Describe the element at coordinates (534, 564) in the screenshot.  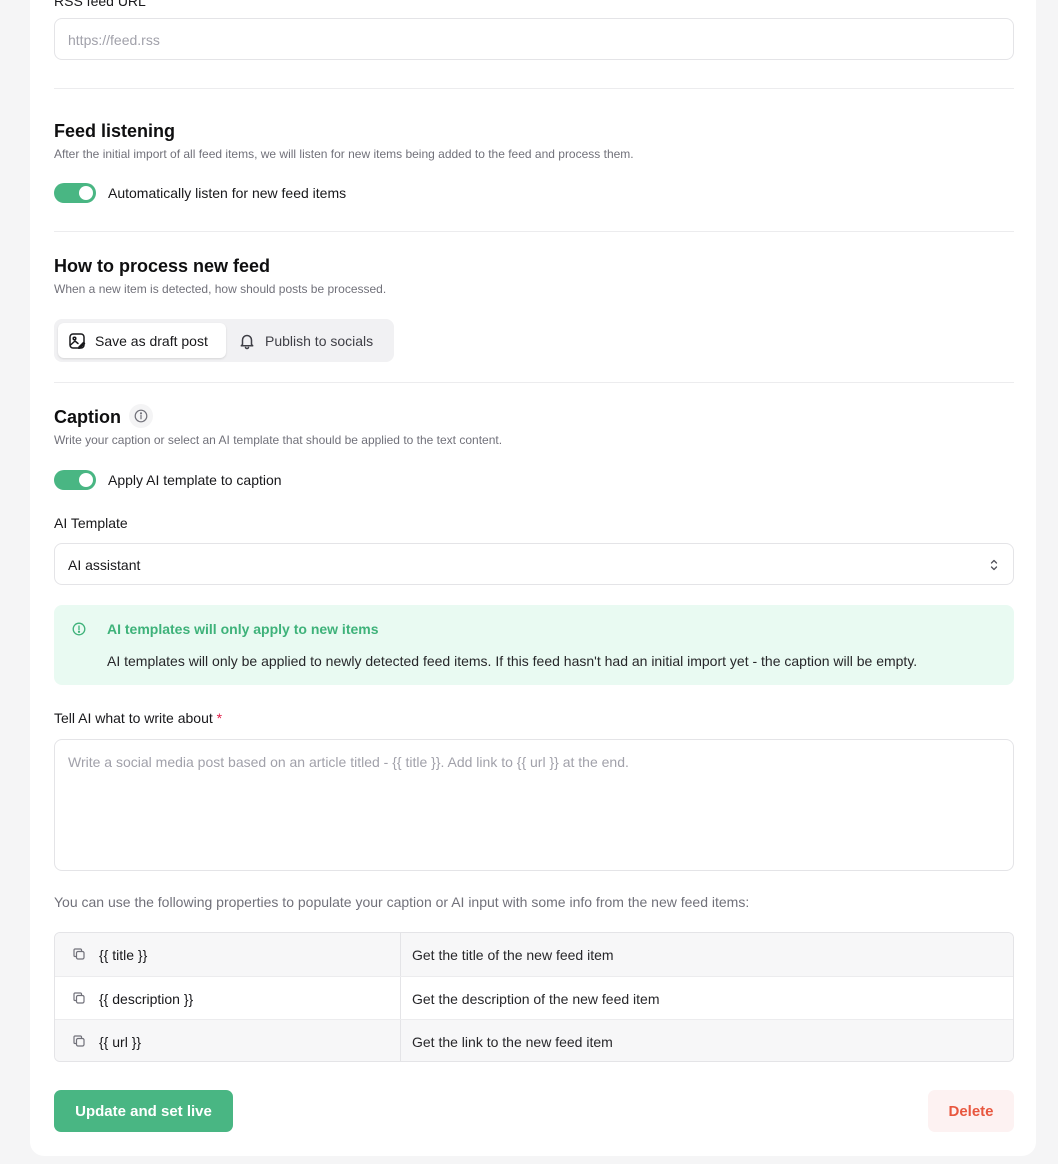
I see `ai-template-select: AI assistant` at that location.